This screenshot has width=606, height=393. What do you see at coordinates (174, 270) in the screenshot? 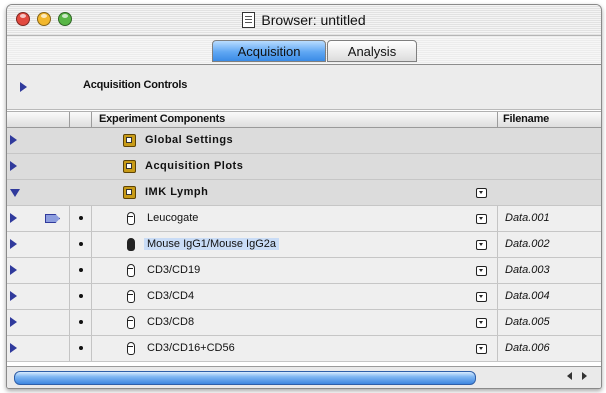
I see `tube-label: CD3/CD19` at bounding box center [174, 270].